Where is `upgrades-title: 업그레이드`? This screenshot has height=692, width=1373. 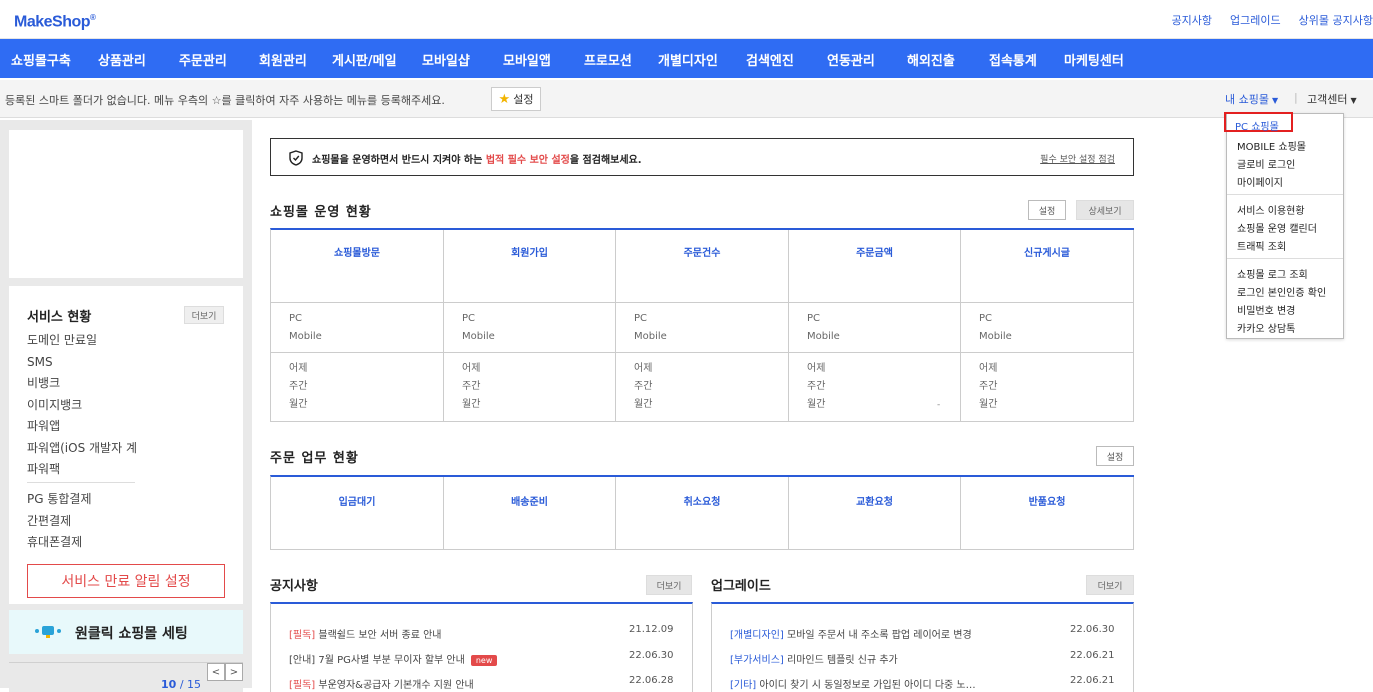
upgrades-title: 업그레이드 is located at coordinates (741, 586).